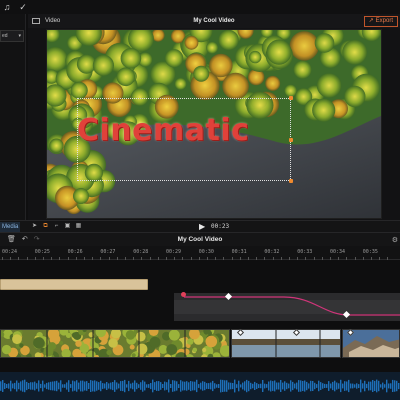 Image resolution: width=400 pixels, height=400 pixels. What do you see at coordinates (239, 252) in the screenshot?
I see `ruler-tick-label: 00:31` at bounding box center [239, 252].